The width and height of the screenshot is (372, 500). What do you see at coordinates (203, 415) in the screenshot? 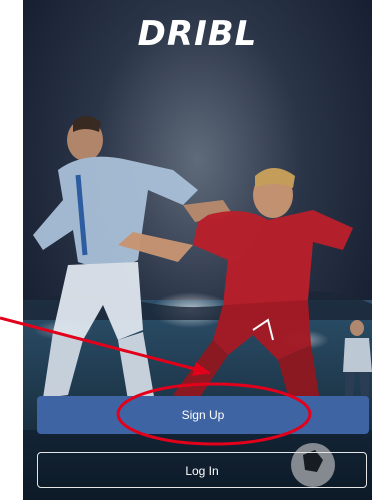
I see `sign-up-button: Sign Up` at bounding box center [203, 415].